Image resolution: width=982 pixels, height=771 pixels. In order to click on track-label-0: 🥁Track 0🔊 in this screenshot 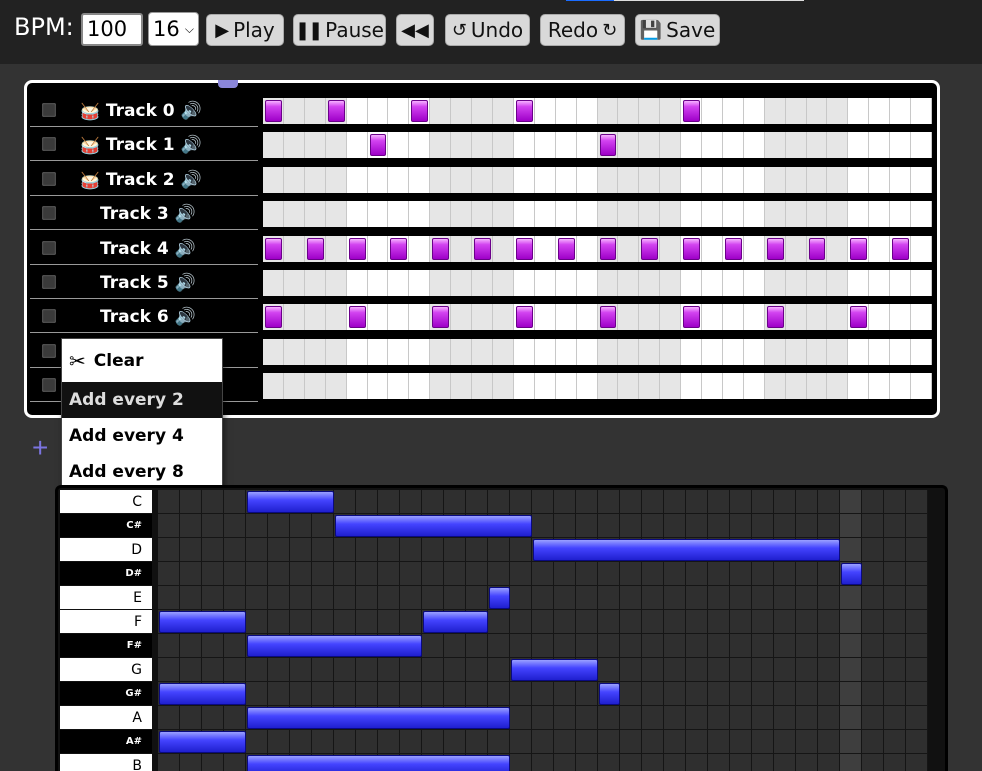, I will do `click(144, 111)`.